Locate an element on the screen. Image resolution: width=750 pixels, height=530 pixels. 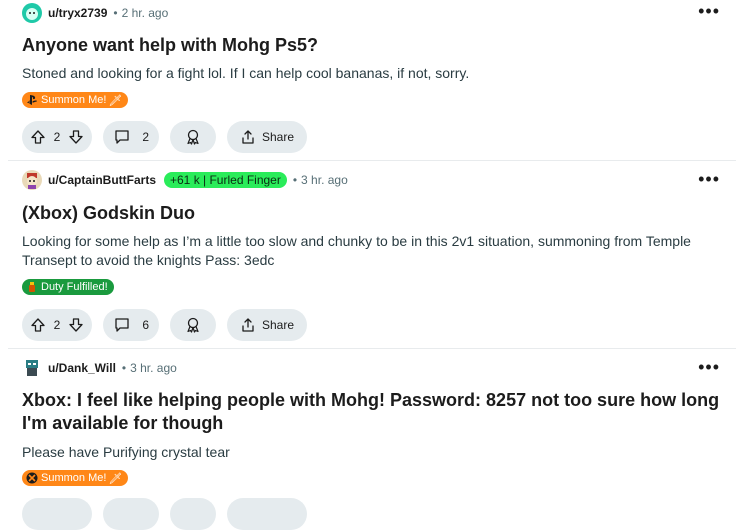
username: u/CaptainButtFarts is located at coordinates (102, 180).